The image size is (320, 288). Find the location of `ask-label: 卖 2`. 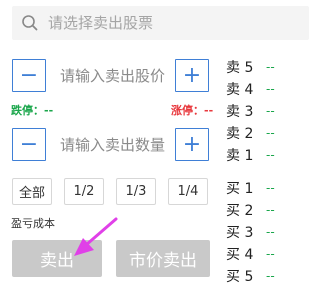

ask-label: 卖 2 is located at coordinates (240, 134).